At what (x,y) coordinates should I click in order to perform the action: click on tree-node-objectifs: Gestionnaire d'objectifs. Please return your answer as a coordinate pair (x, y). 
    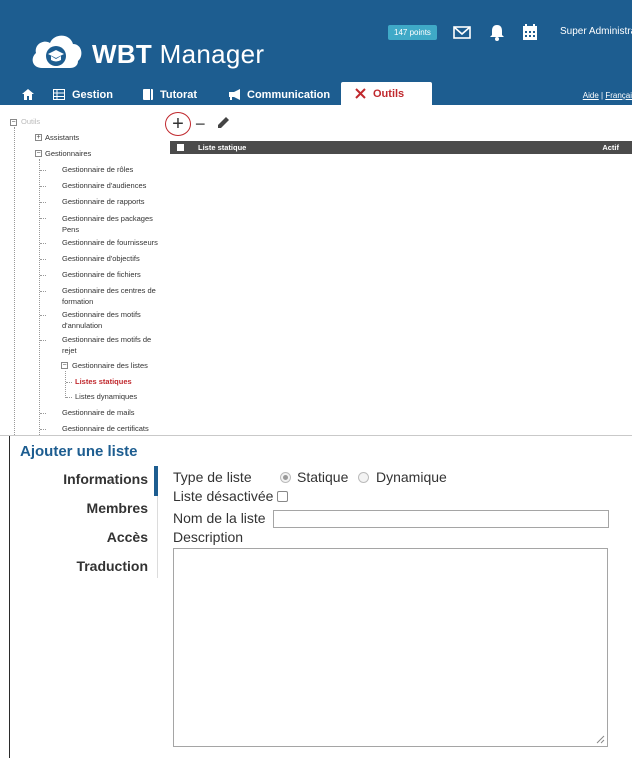
    Looking at the image, I should click on (101, 258).